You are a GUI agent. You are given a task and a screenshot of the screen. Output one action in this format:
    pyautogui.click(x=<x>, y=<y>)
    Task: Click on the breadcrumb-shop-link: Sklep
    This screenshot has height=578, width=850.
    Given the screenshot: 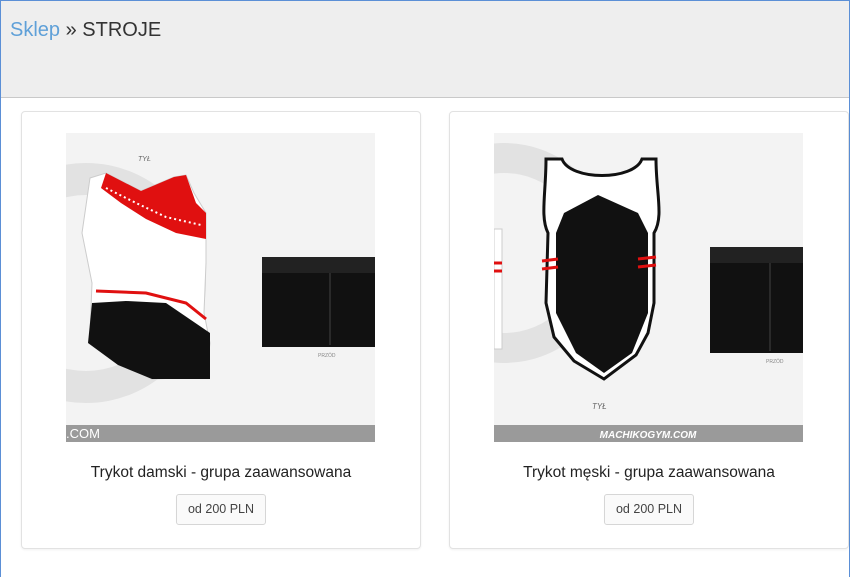 What is the action you would take?
    pyautogui.click(x=35, y=30)
    